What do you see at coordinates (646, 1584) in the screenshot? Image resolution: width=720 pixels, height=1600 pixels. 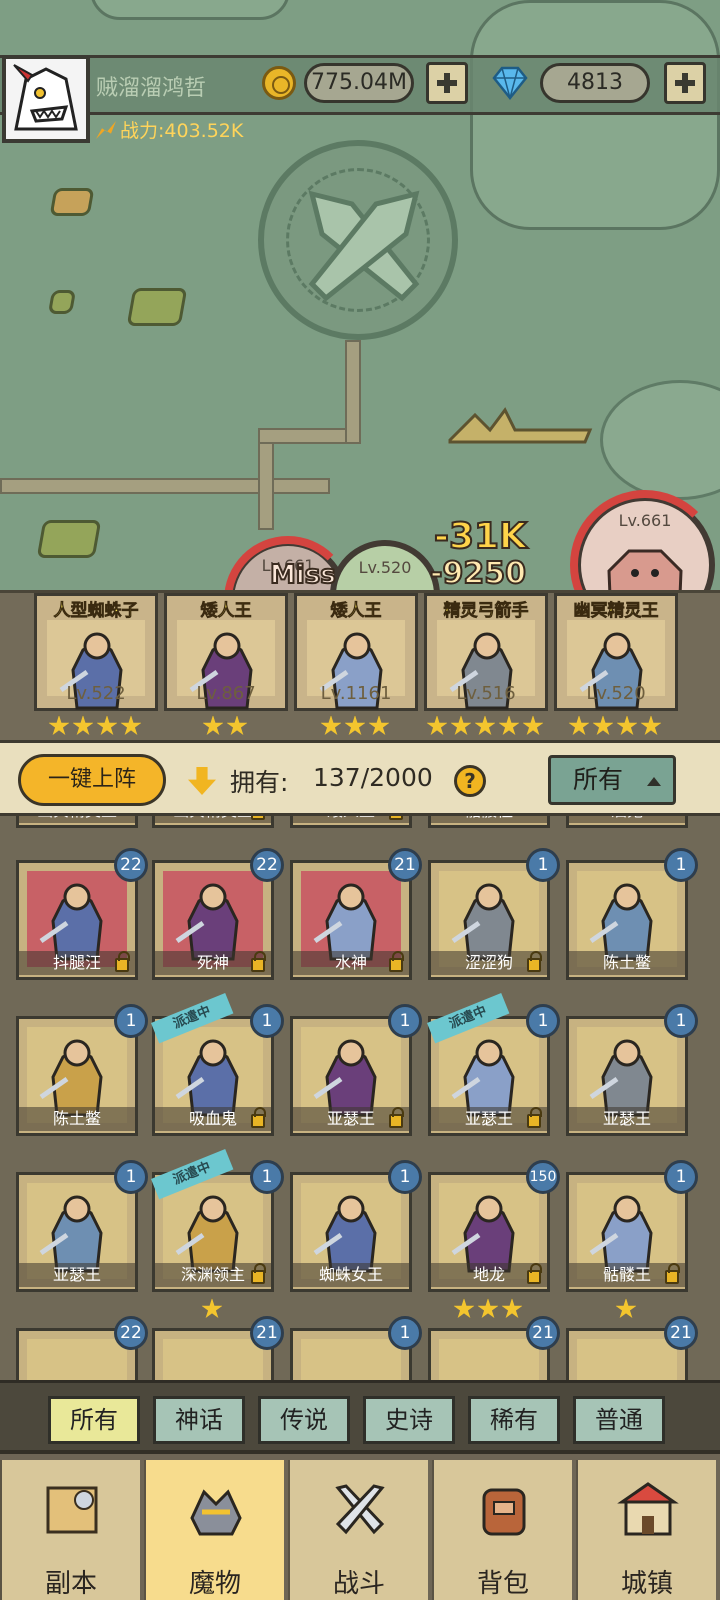 I see `nav-tab-label: 城镇` at bounding box center [646, 1584].